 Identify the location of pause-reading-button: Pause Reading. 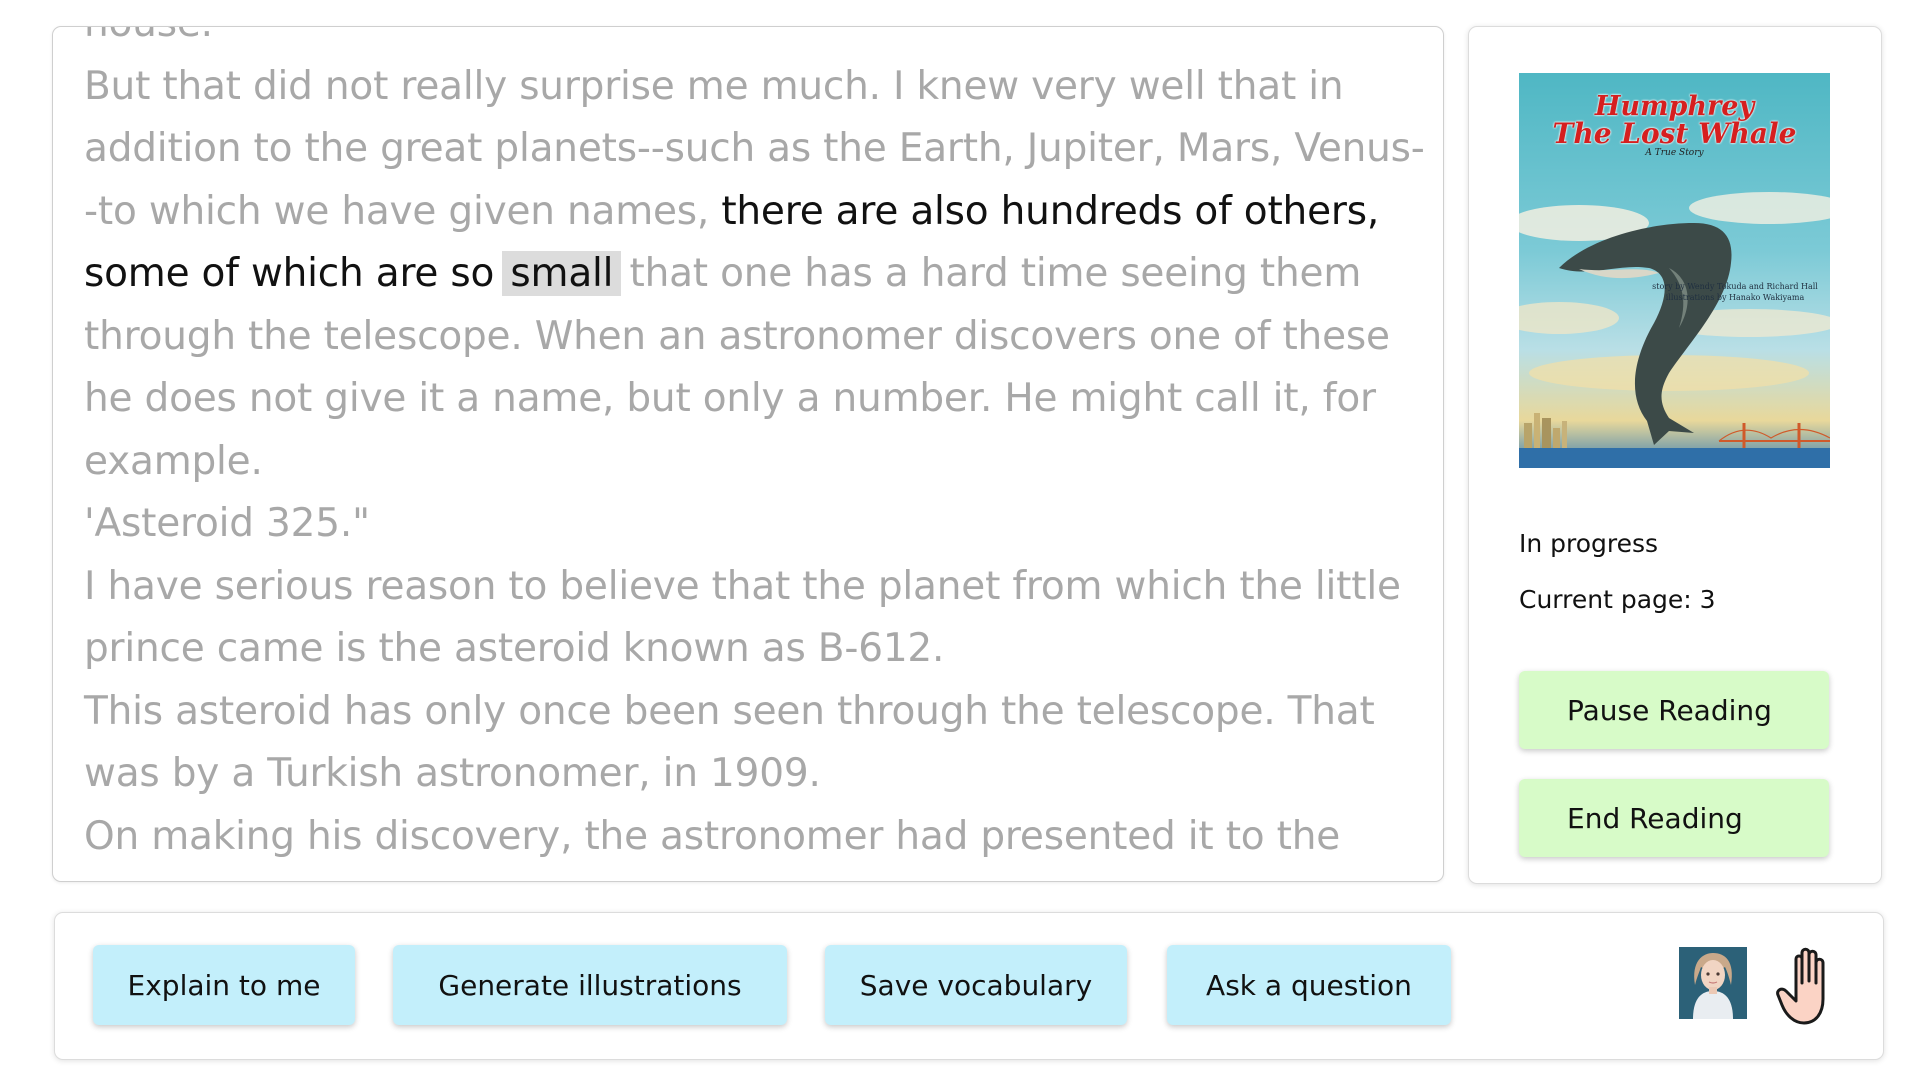
(1674, 710).